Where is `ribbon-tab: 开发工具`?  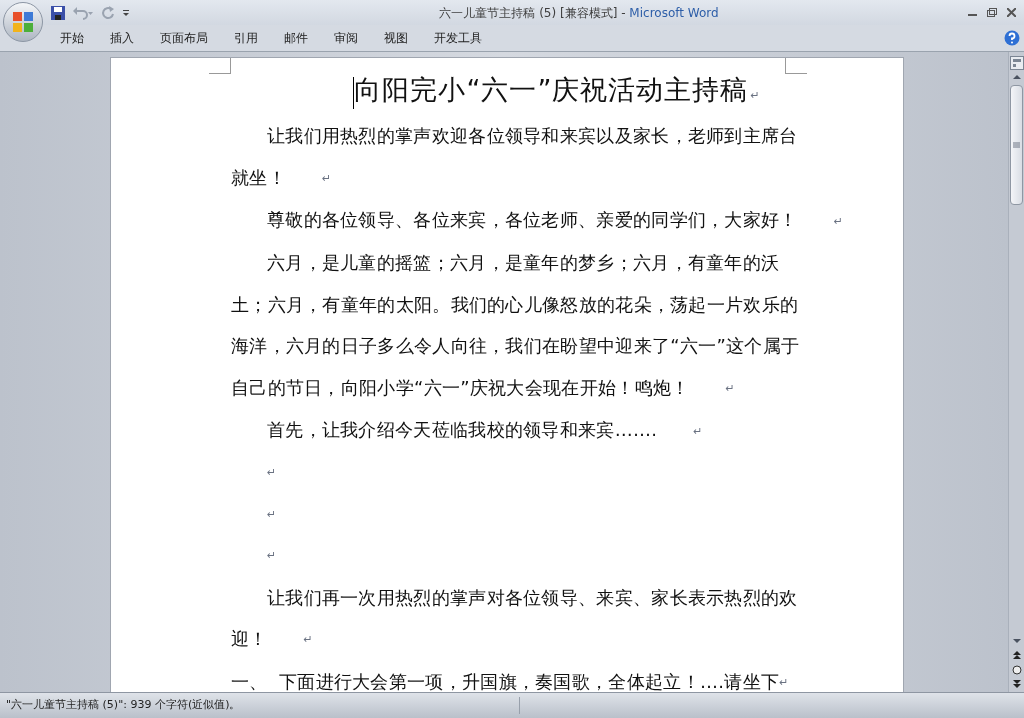 ribbon-tab: 开发工具 is located at coordinates (458, 38).